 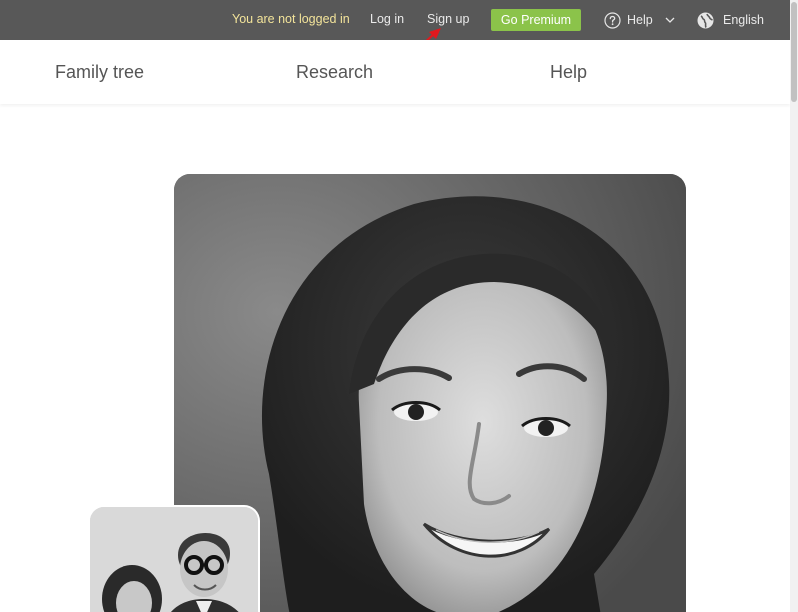 I want to click on chevron-down-icon, so click(x=667, y=20).